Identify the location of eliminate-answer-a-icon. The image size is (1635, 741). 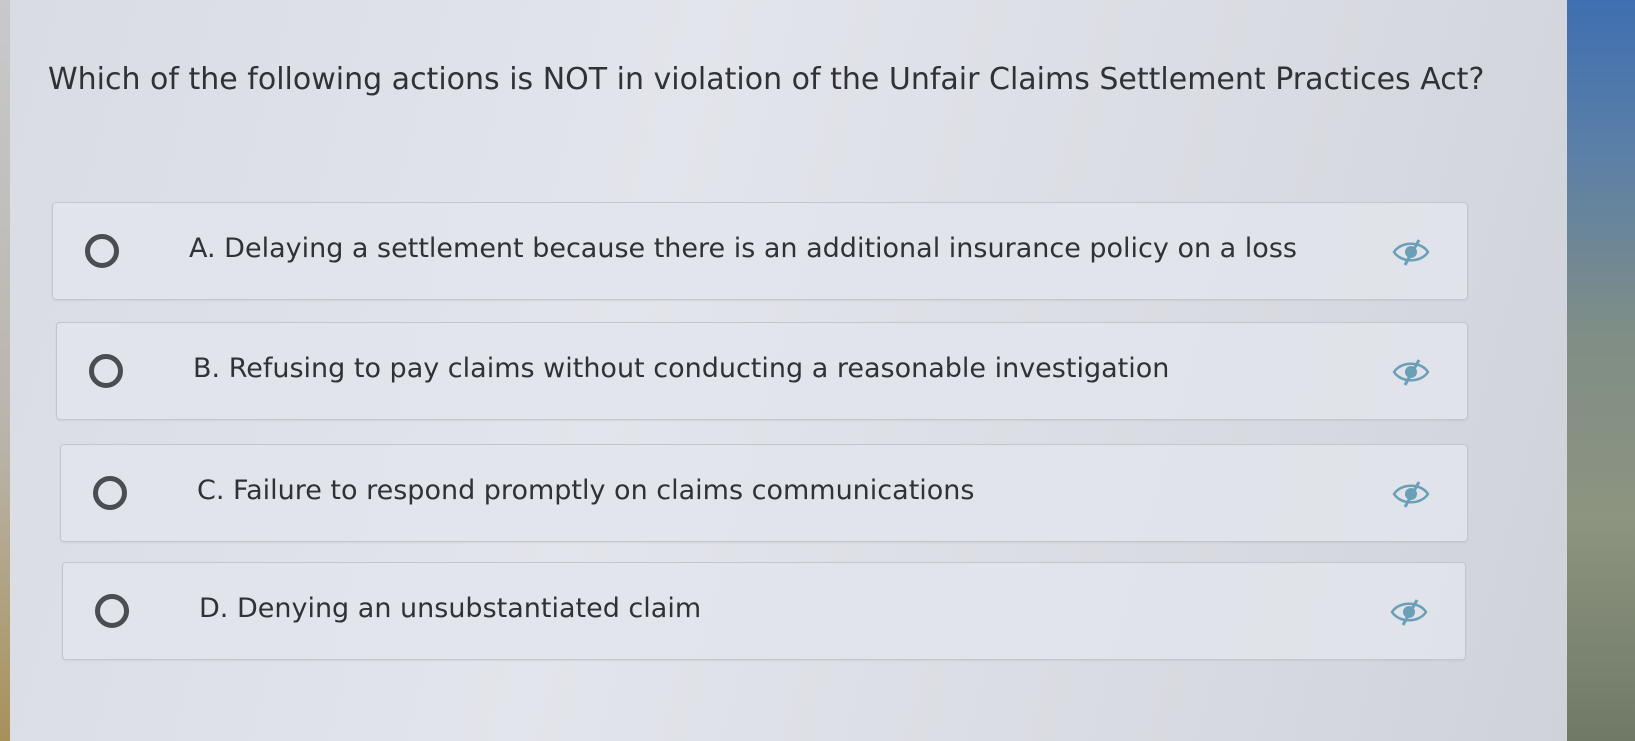
(1411, 252).